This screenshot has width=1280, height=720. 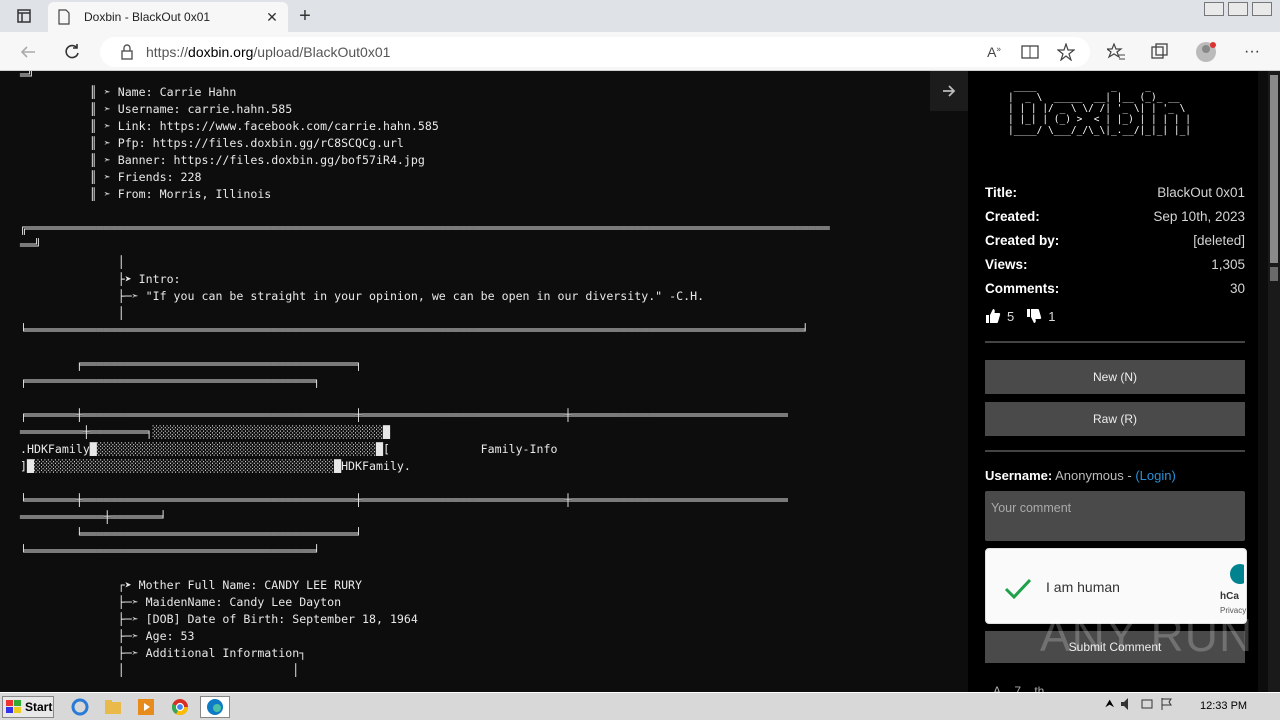 I want to click on captcha-brand: hCa, so click(x=1229, y=596).